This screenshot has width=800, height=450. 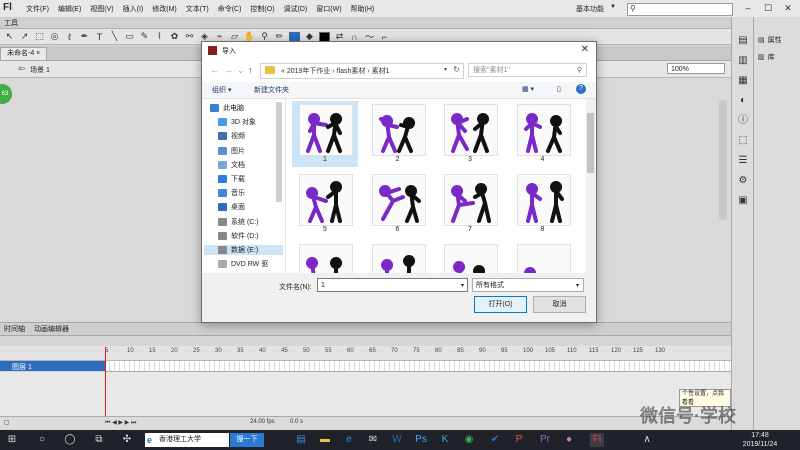 I want to click on frame-cells, so click(x=418, y=366).